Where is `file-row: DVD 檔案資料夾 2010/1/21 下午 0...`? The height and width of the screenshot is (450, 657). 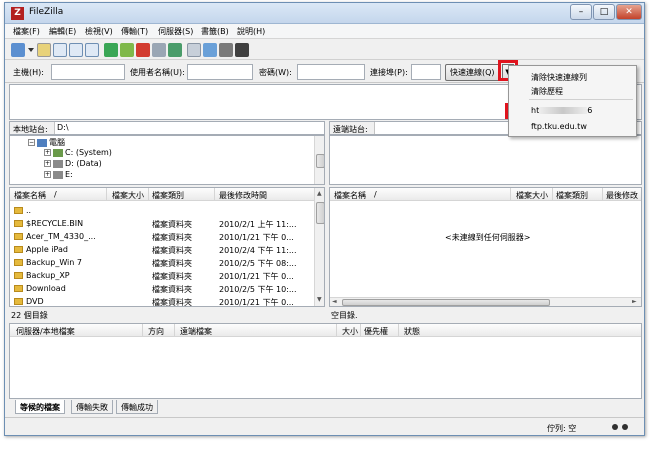
file-row: DVD 檔案資料夾 2010/1/21 下午 0... is located at coordinates (167, 300).